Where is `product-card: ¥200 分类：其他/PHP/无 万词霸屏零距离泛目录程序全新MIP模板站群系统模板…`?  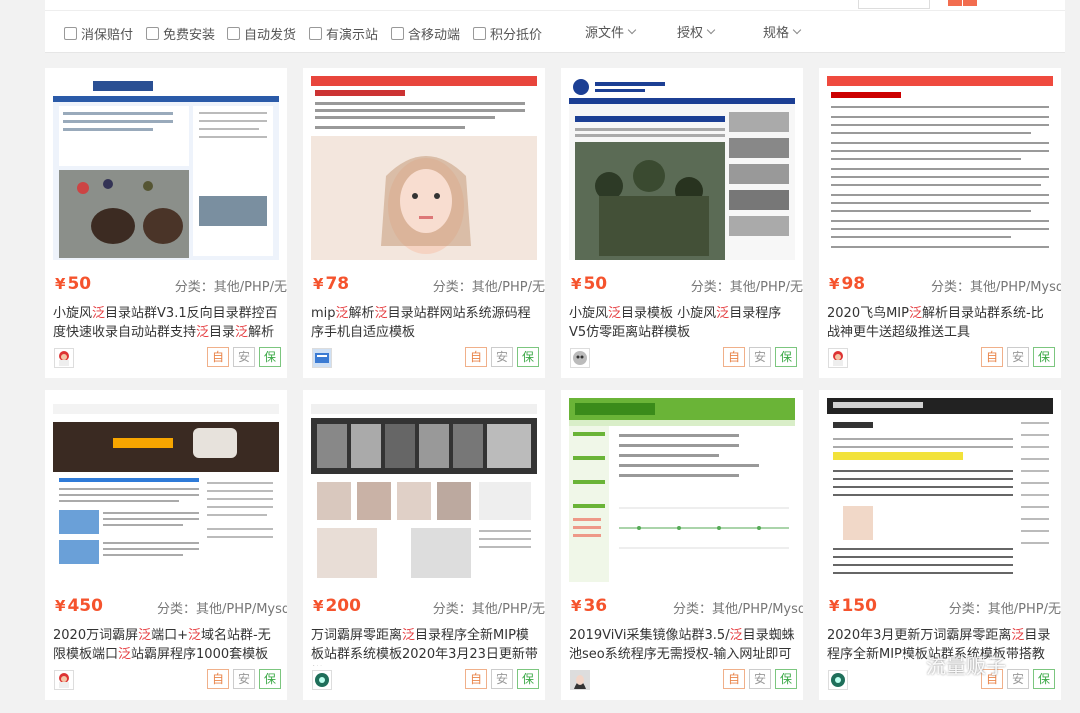
product-card: ¥200 分类：其他/PHP/无 万词霸屏零距离泛目录程序全新MIP模板站群系统模板… is located at coordinates (424, 545).